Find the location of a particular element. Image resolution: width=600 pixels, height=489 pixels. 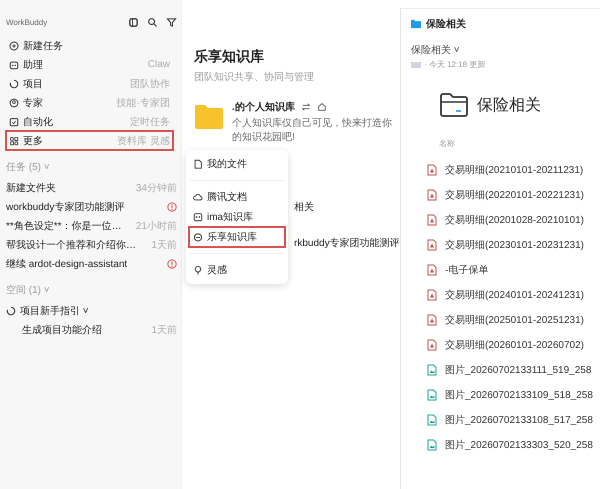

menu-item: ima知识库 is located at coordinates (237, 217).